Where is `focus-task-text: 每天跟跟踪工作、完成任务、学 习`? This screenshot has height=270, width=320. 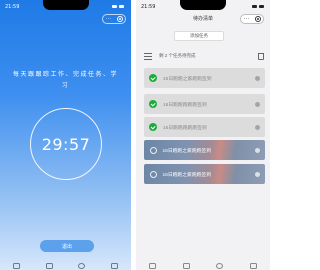 focus-task-text: 每天跟跟踪工作、完成任务、学 习 is located at coordinates (65, 80).